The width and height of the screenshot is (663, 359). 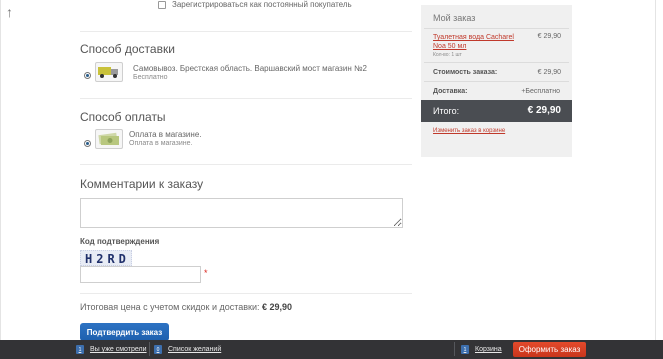 I want to click on comments-title: Комментарии к заказу, so click(x=142, y=184).